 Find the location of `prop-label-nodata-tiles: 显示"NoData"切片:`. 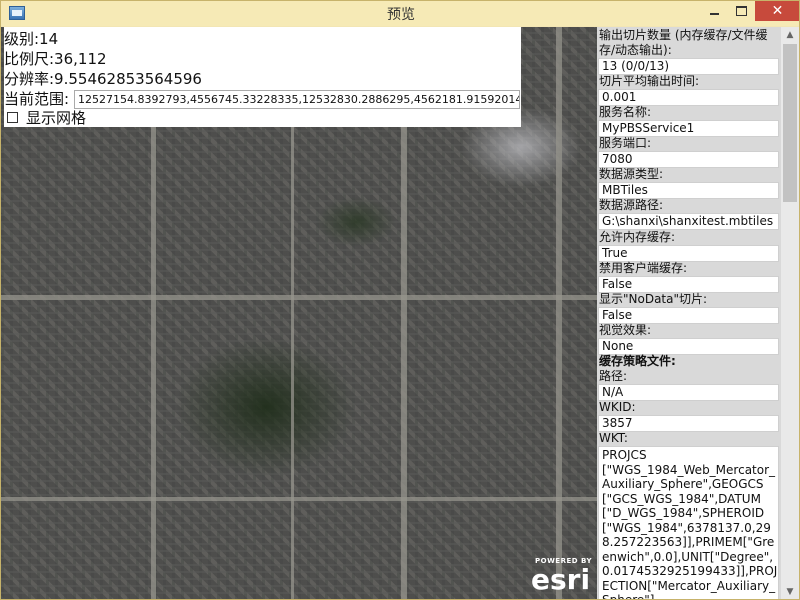

prop-label-nodata-tiles: 显示"NoData"切片: is located at coordinates (653, 299).